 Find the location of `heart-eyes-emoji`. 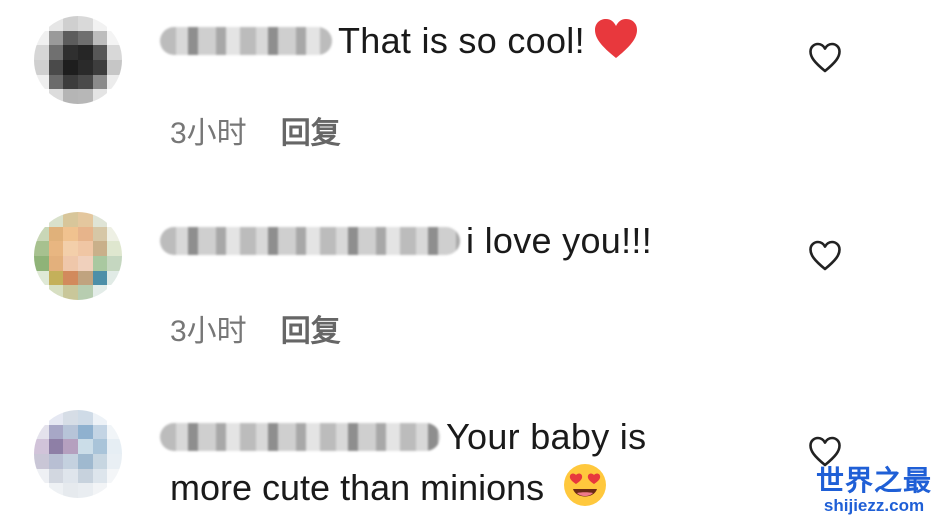

heart-eyes-emoji is located at coordinates (585, 490).